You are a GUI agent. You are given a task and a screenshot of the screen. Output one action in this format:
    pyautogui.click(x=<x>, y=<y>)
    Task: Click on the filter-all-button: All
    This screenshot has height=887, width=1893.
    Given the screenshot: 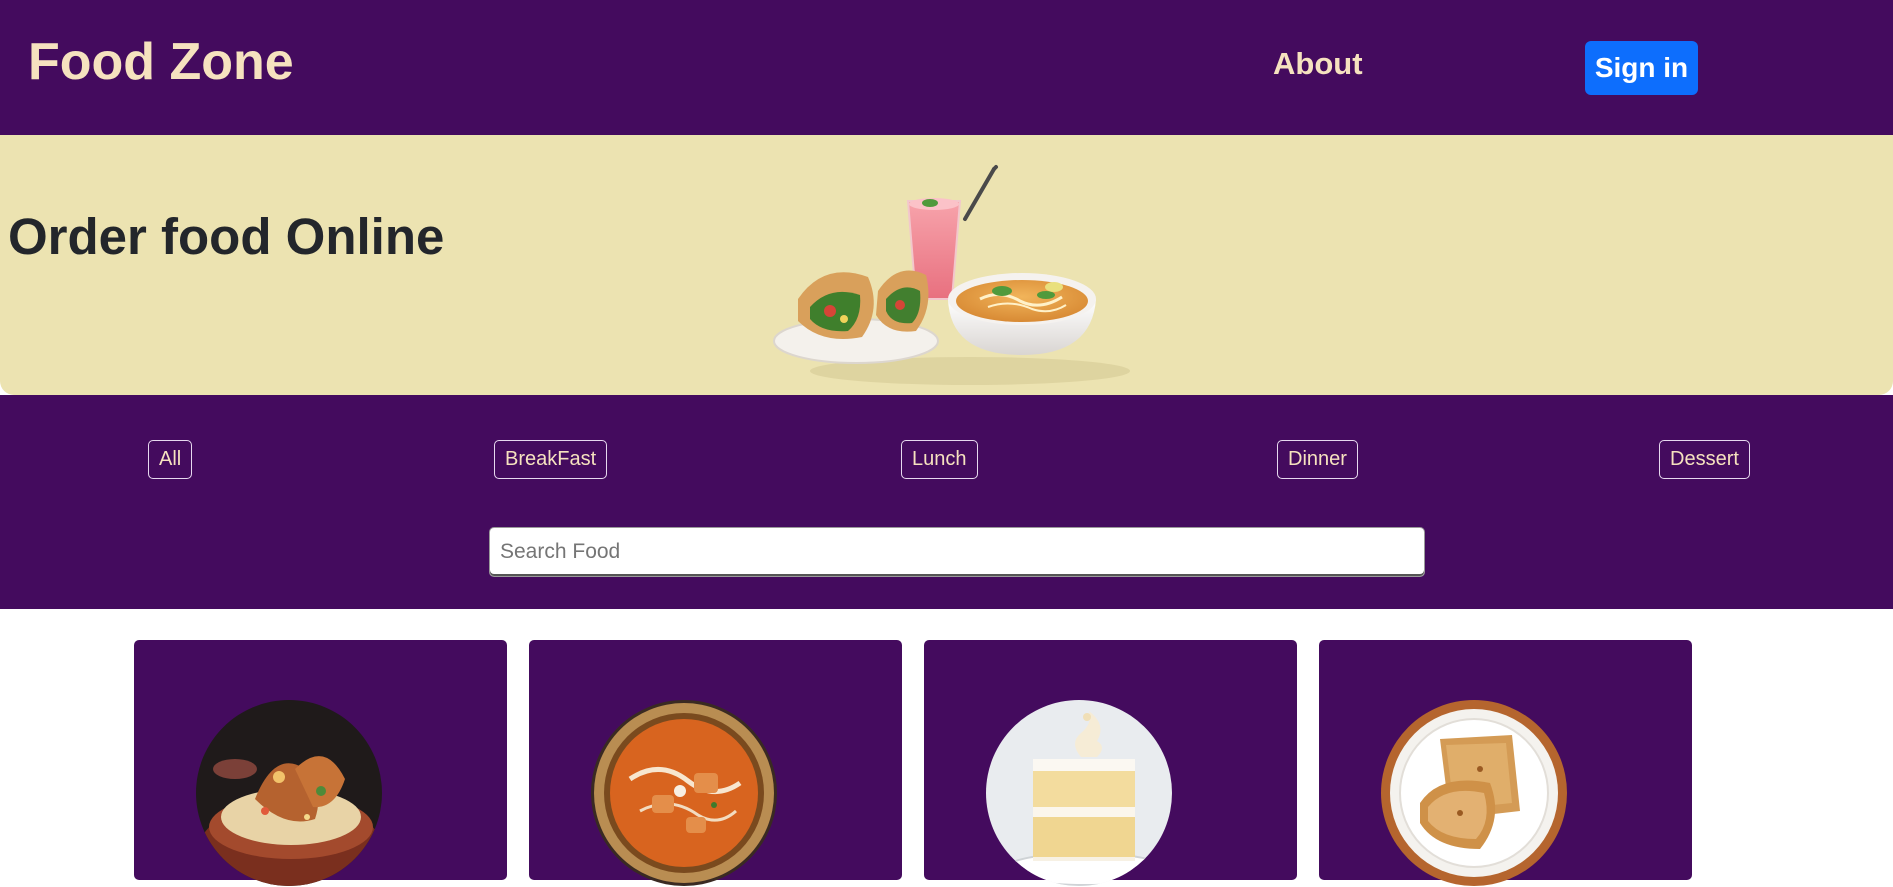 What is the action you would take?
    pyautogui.click(x=170, y=459)
    